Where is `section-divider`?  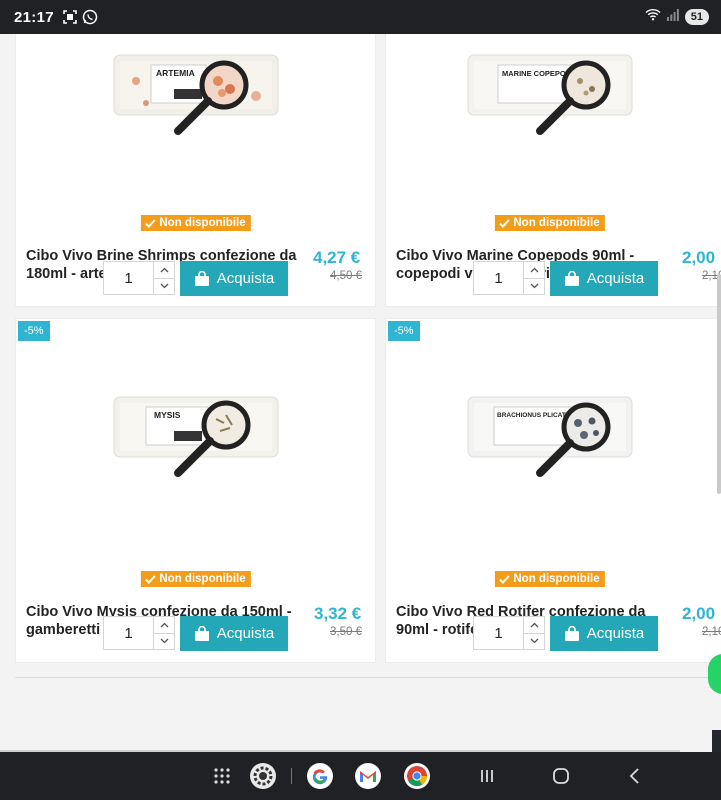
section-divider is located at coordinates (368, 677).